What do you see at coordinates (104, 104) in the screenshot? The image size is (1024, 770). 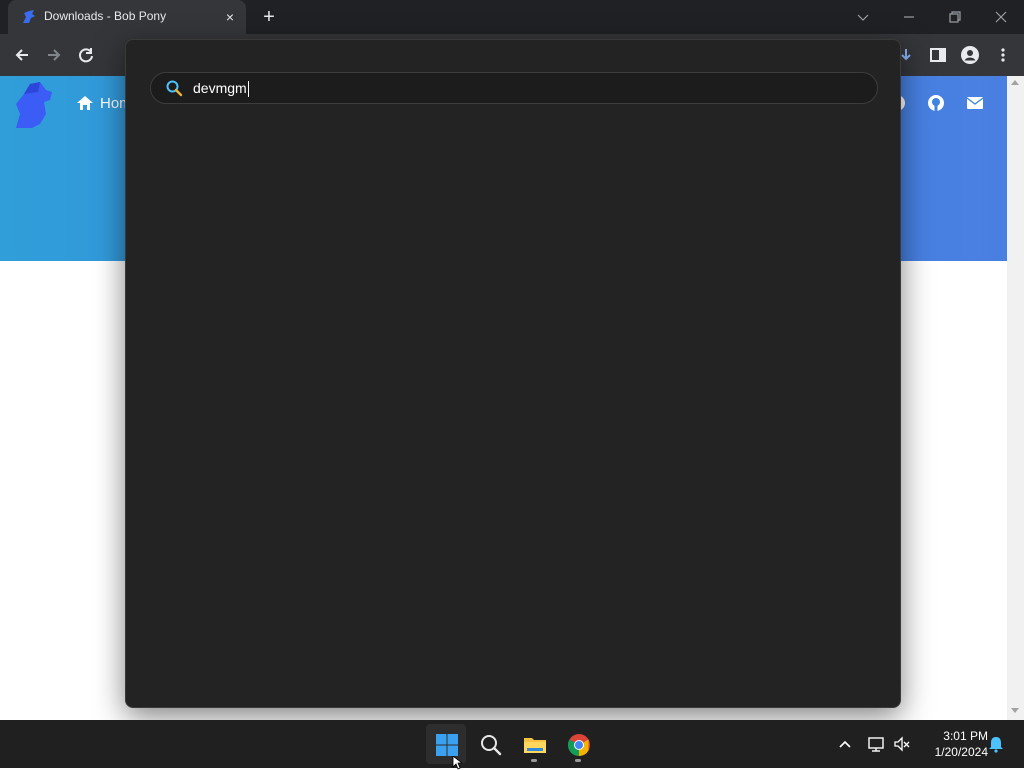 I see `nav-home-link: Hom` at bounding box center [104, 104].